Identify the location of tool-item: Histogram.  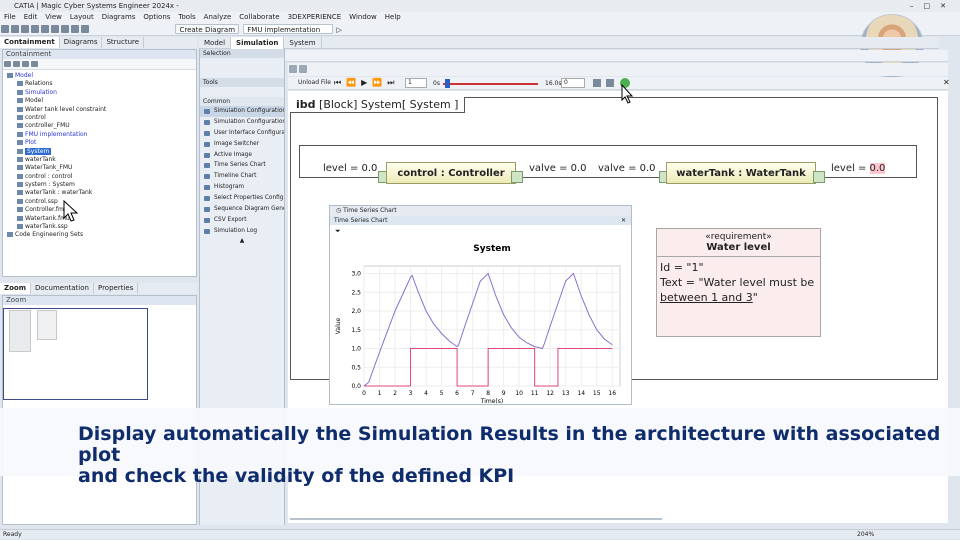
(242, 187).